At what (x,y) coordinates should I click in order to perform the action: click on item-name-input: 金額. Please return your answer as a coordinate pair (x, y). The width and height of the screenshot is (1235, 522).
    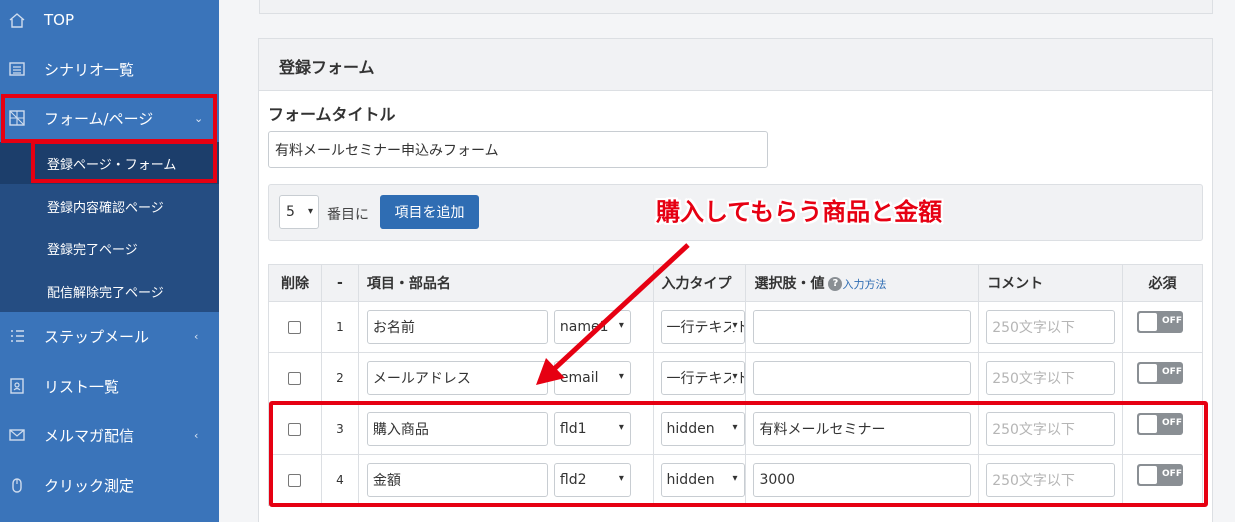
    Looking at the image, I should click on (457, 480).